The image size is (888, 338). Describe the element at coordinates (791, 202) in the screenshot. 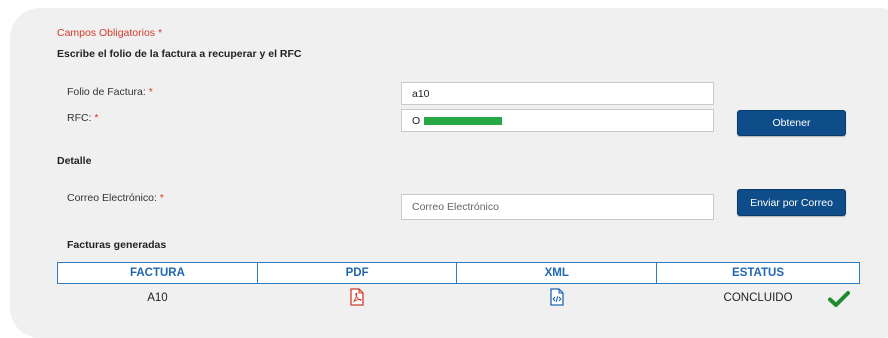

I see `send-email-button: Enviar por Correo` at that location.